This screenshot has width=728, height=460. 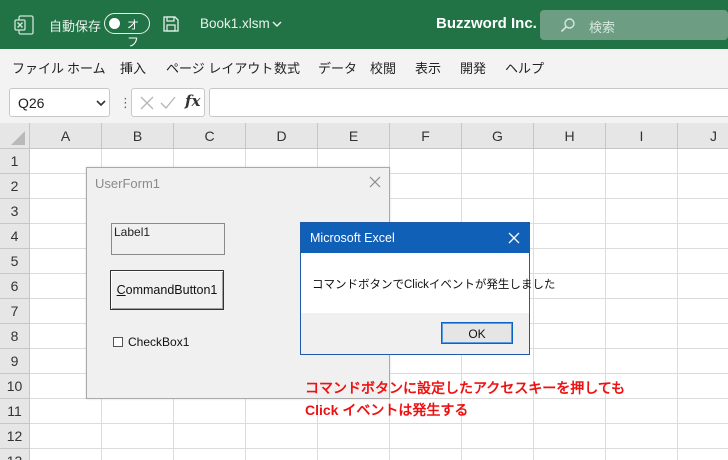 What do you see at coordinates (235, 23) in the screenshot?
I see `workbook-name: Book1.xlsm` at bounding box center [235, 23].